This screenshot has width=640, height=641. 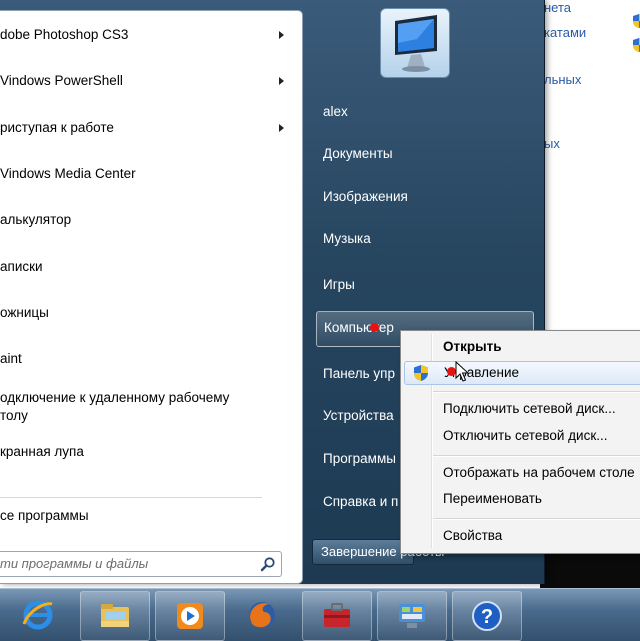 What do you see at coordinates (522, 347) in the screenshot?
I see `context-item-open: Открыть` at bounding box center [522, 347].